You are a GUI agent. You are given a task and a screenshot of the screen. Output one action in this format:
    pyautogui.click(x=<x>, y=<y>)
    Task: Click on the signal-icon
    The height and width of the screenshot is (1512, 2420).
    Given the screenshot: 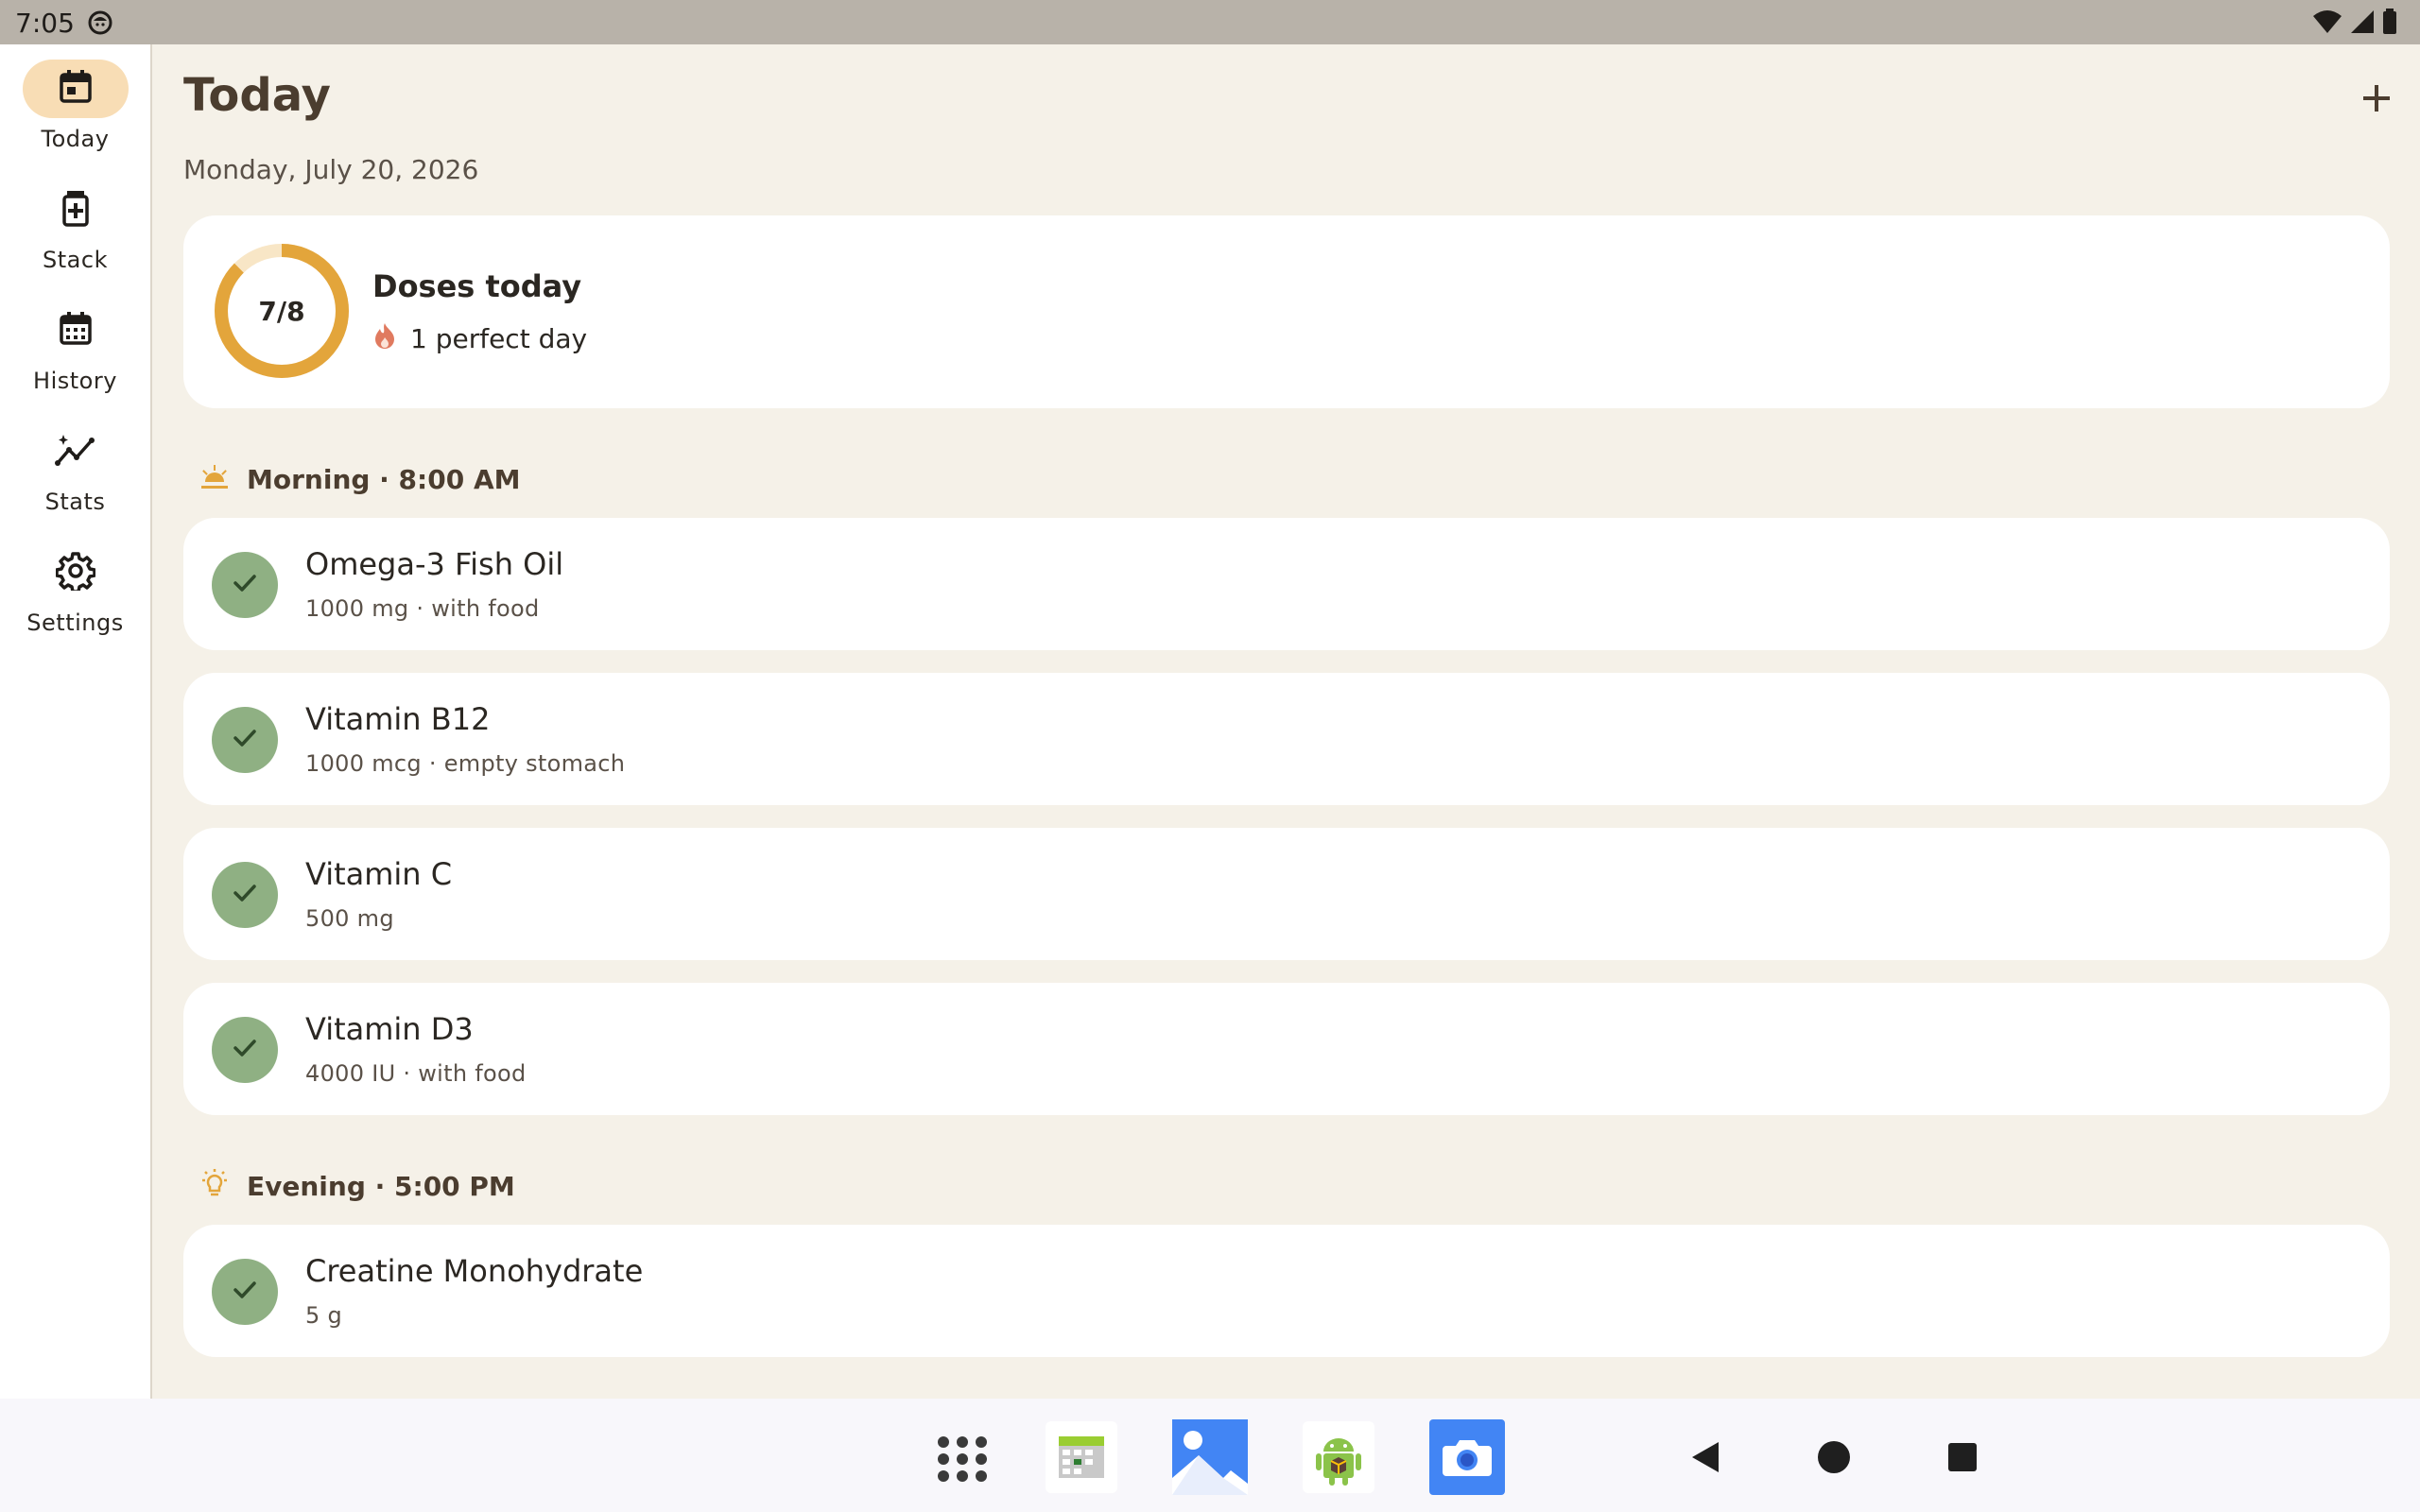 What is the action you would take?
    pyautogui.click(x=2362, y=24)
    